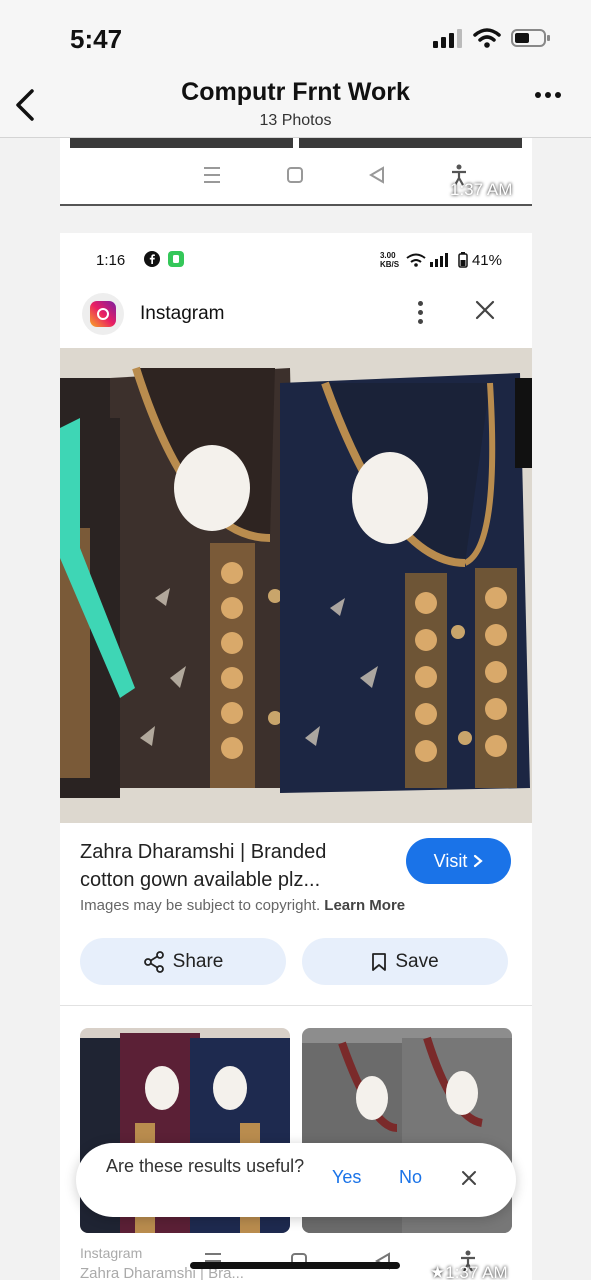 This screenshot has width=591, height=1280. What do you see at coordinates (410, 1177) in the screenshot?
I see `feedback-no-button: No` at bounding box center [410, 1177].